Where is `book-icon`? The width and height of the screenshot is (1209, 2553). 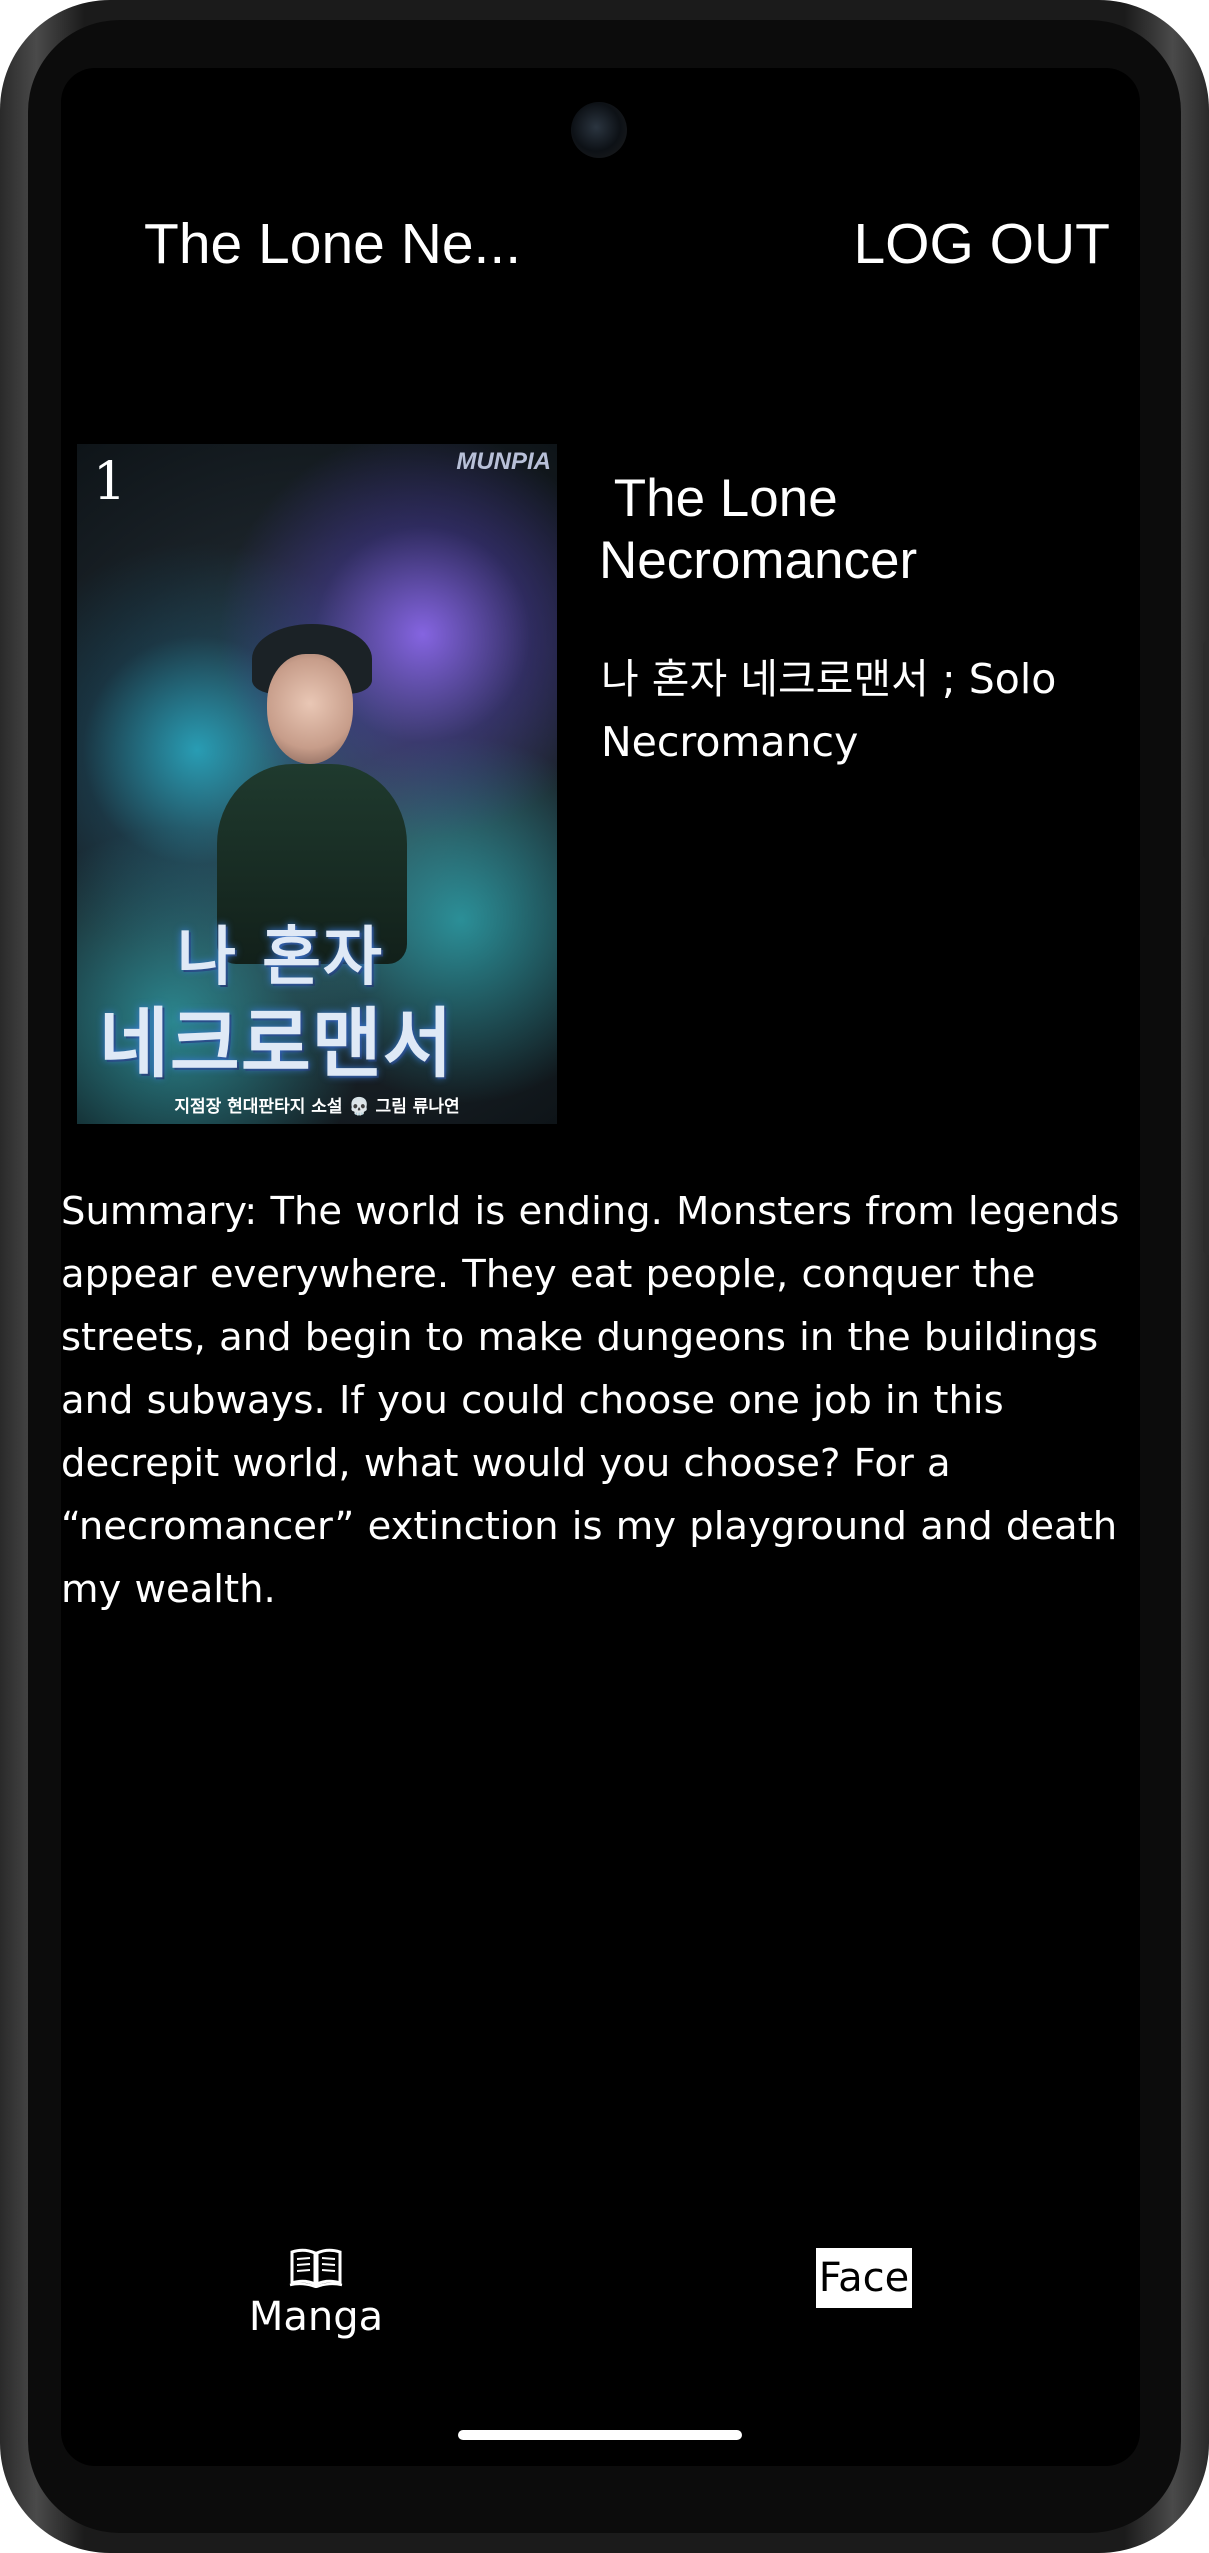 book-icon is located at coordinates (316, 2268).